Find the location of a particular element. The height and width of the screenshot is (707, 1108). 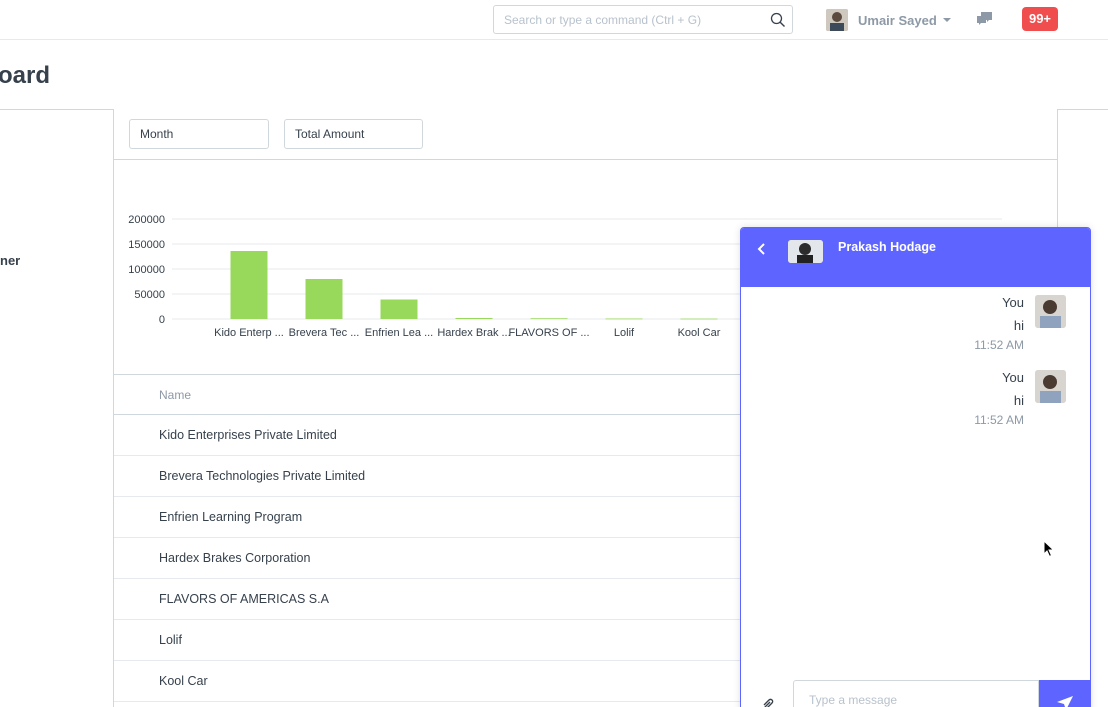

y-tick-label: 200000 is located at coordinates (146, 220).